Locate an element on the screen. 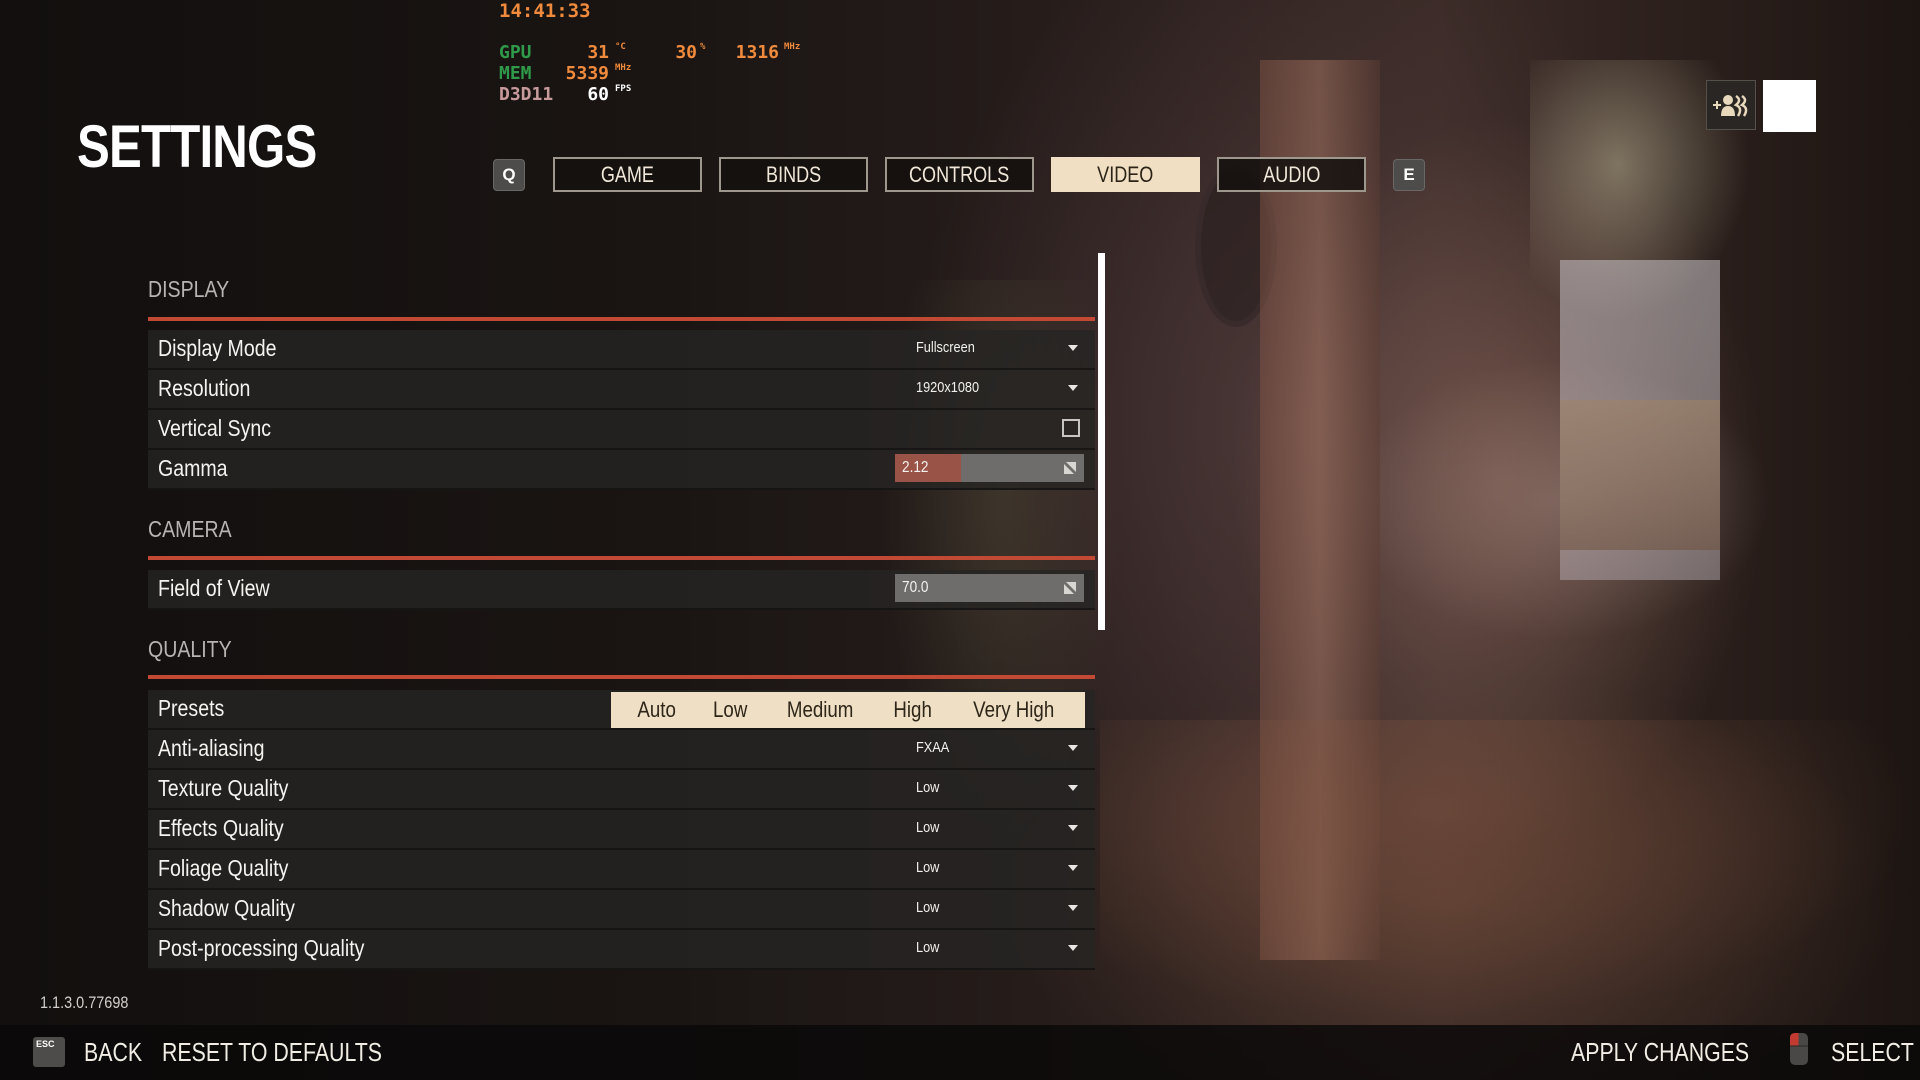  api-label: D3D11 is located at coordinates (526, 94).